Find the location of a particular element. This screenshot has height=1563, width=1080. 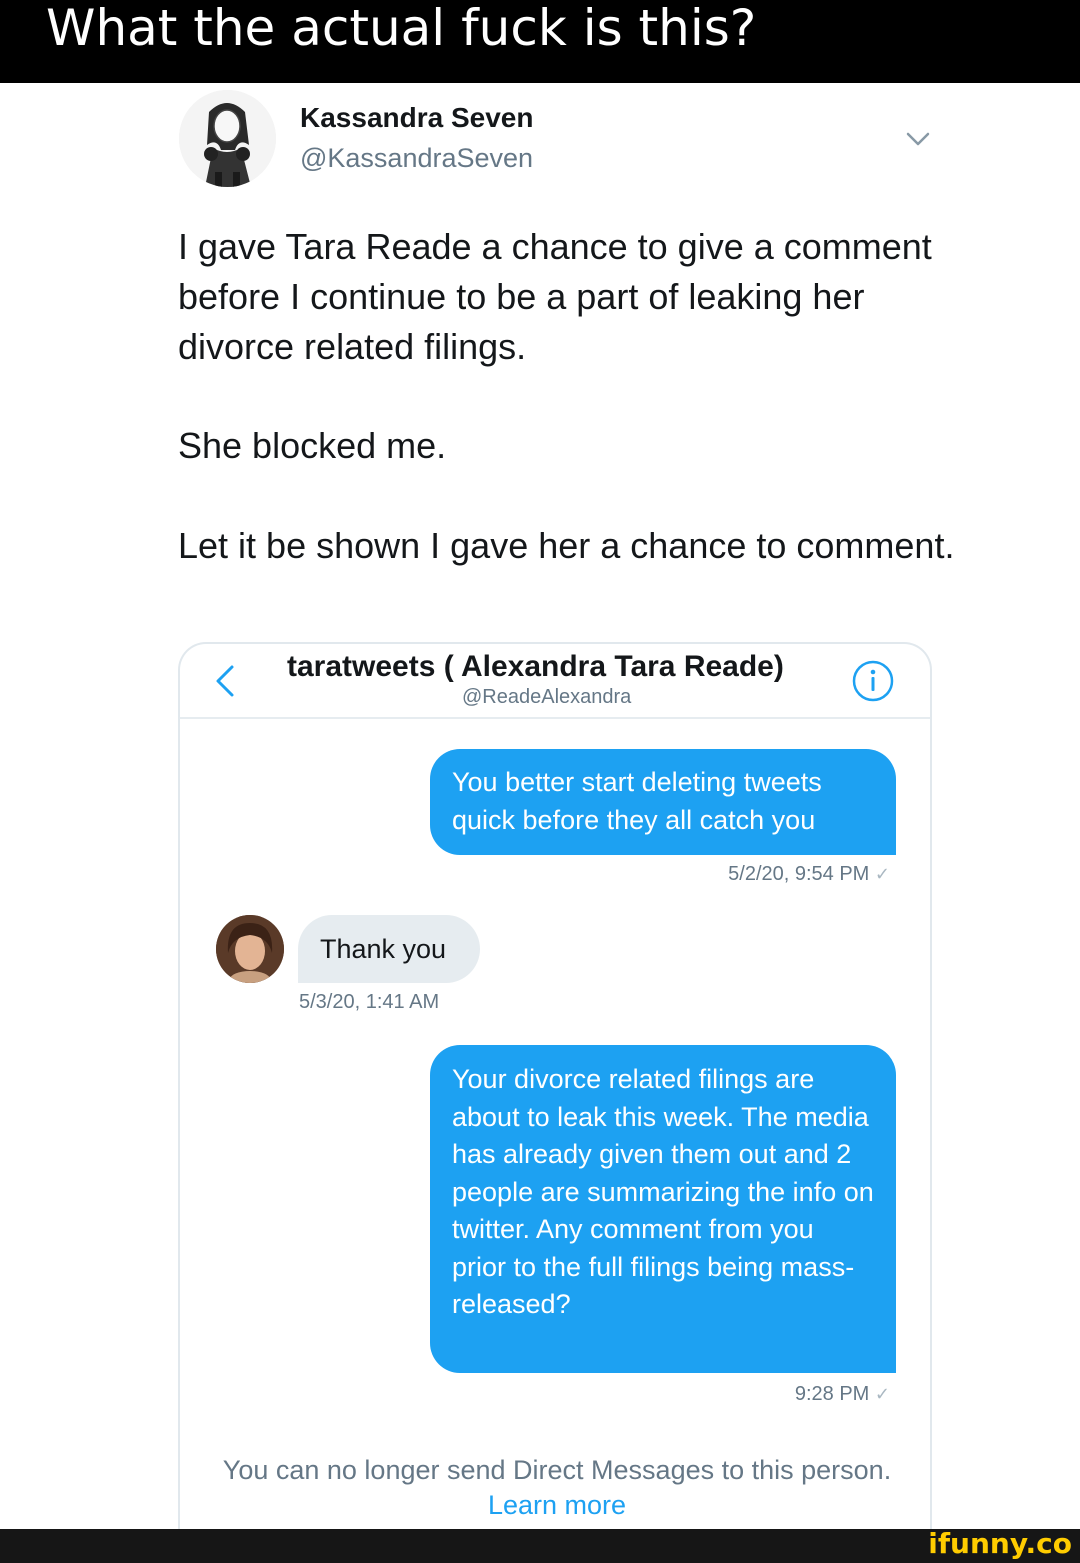

message-timestamp: 9:28 PM ✓ is located at coordinates (842, 1394).